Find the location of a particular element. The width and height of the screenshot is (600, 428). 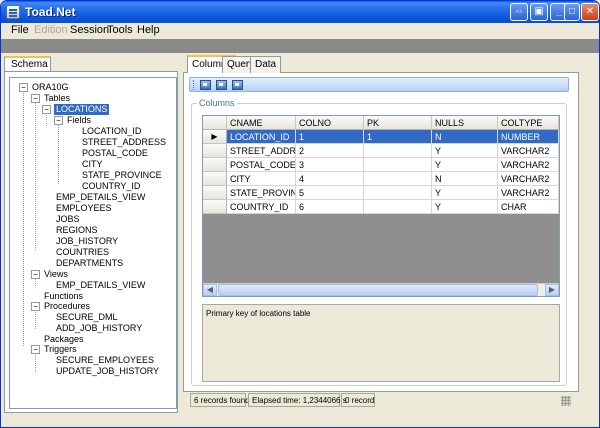

scroll-left-icon: ◀ is located at coordinates (210, 290).